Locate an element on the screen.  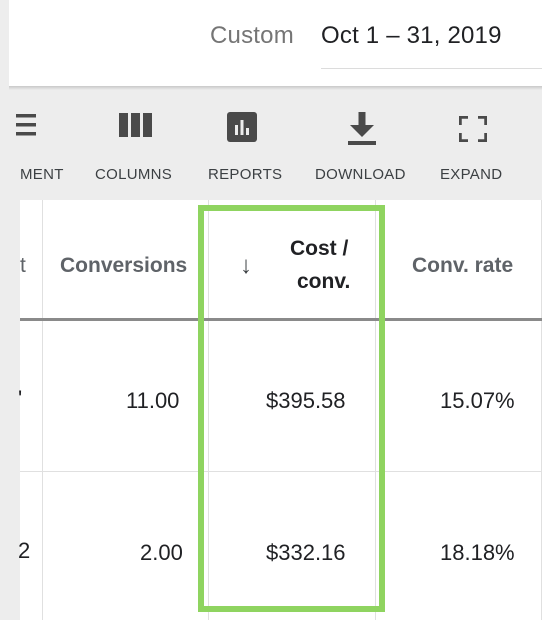
download-button: DOWNLOAD is located at coordinates (360, 145).